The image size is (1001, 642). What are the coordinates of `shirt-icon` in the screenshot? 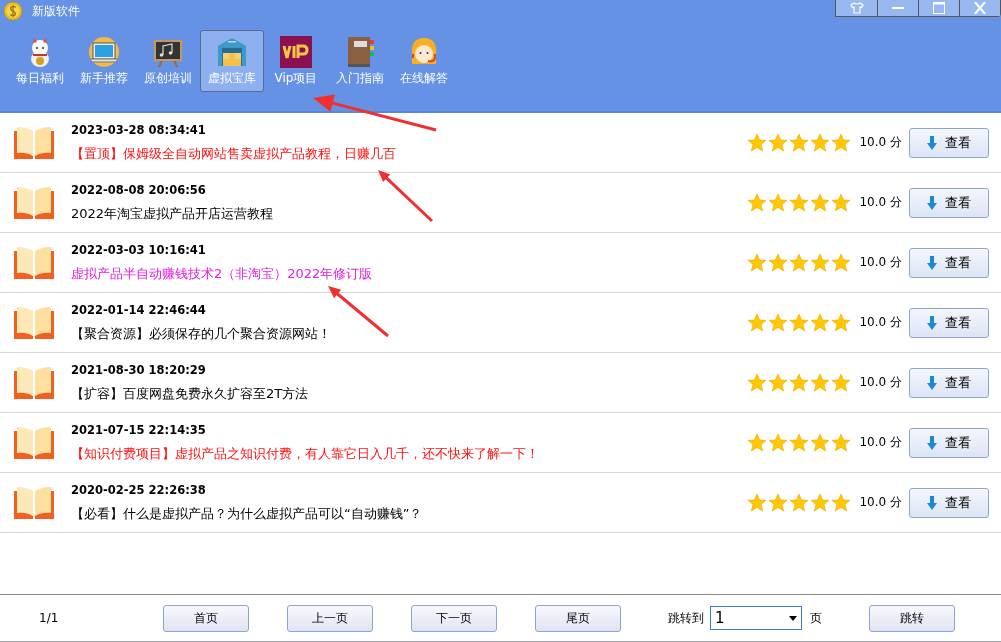 It's located at (856, 8).